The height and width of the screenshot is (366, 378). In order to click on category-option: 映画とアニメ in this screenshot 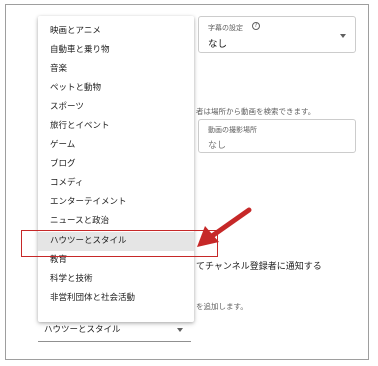, I will do `click(116, 31)`.